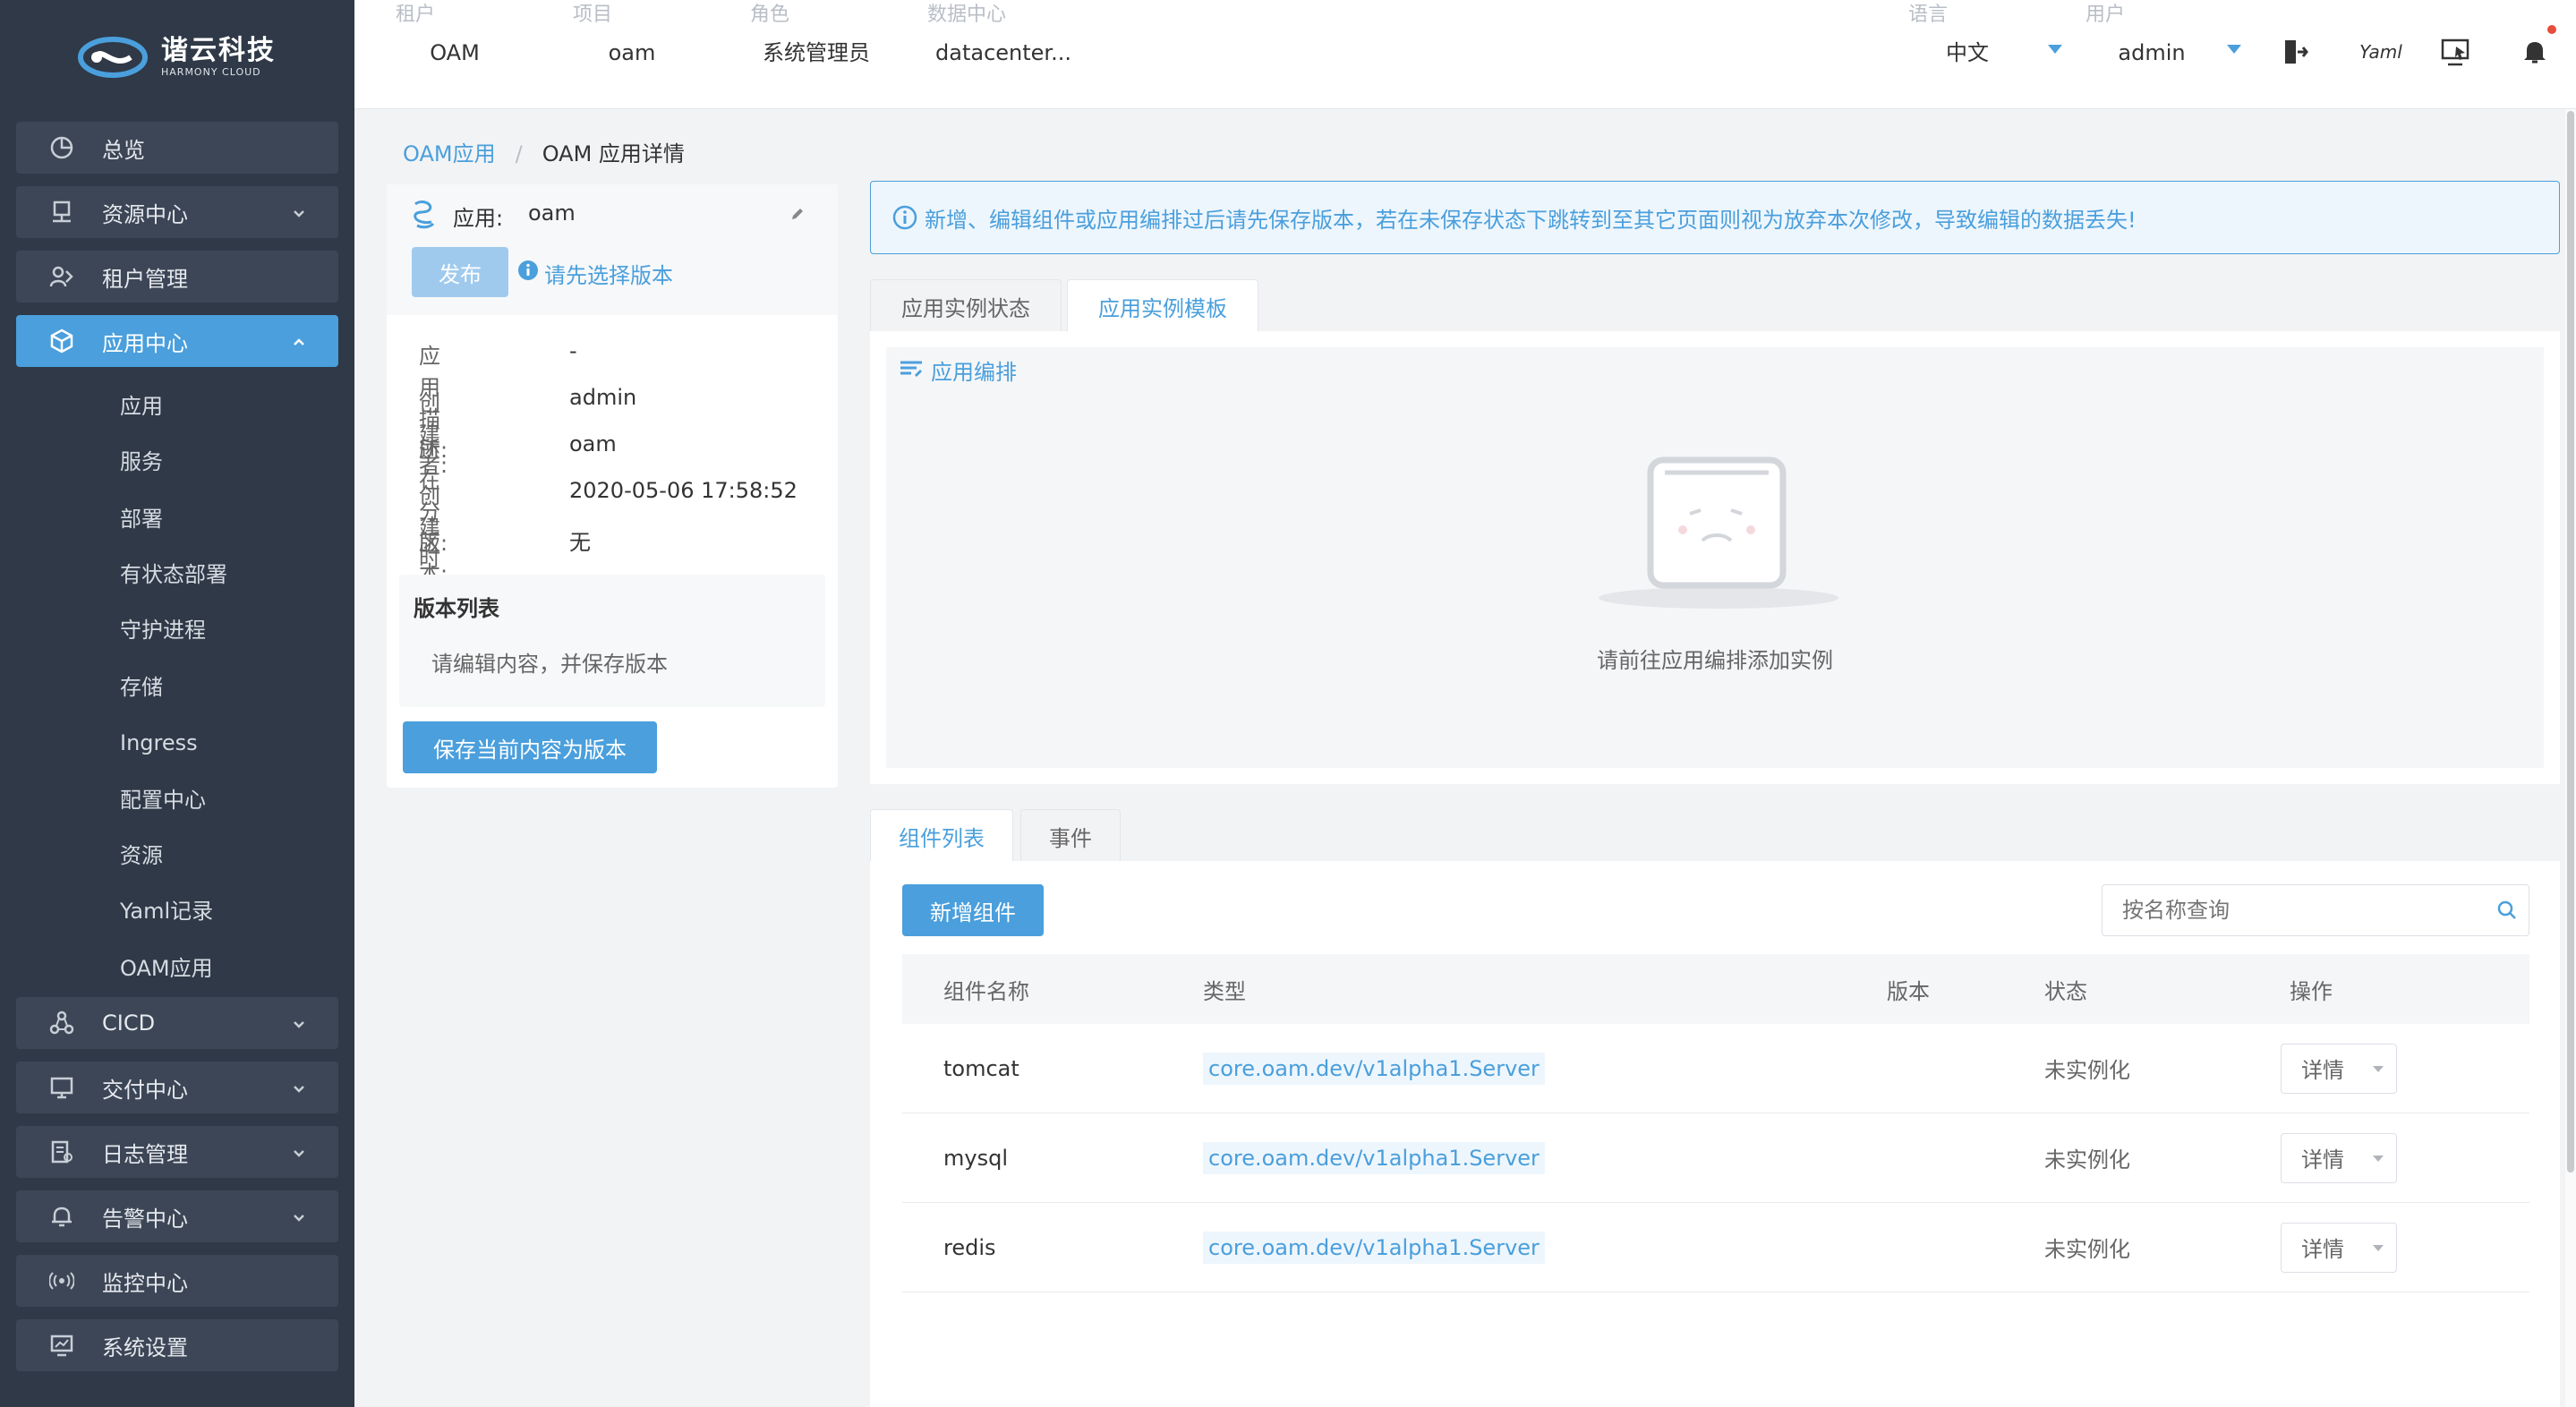 The width and height of the screenshot is (2576, 1407). I want to click on sidebar-item-label: 告警中心, so click(145, 1219).